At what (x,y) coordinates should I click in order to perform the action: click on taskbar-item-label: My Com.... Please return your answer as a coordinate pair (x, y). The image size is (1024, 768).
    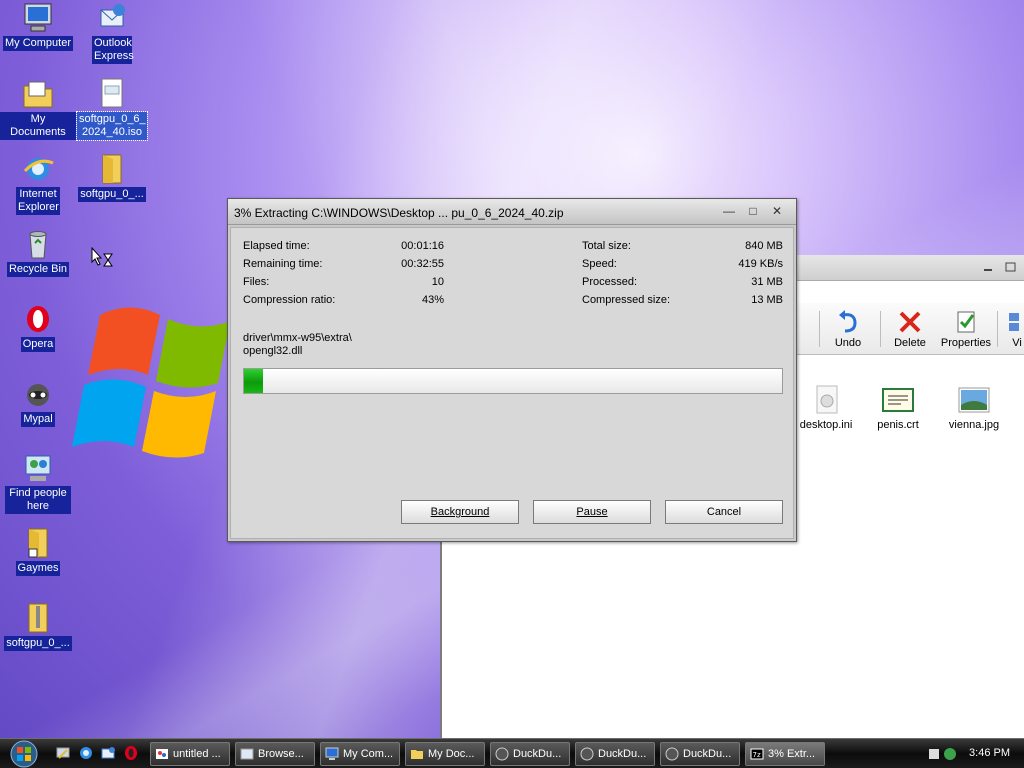
    Looking at the image, I should click on (368, 754).